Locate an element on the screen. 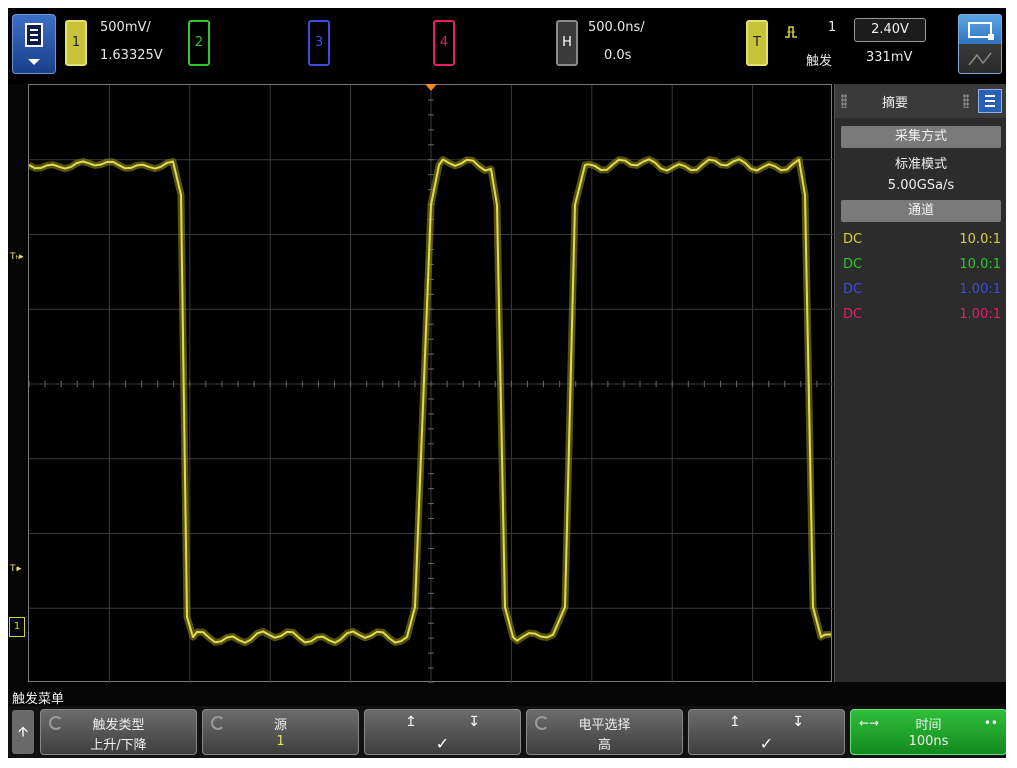  softkey-edge-select: ↥ ↧ ✓ is located at coordinates (766, 732).